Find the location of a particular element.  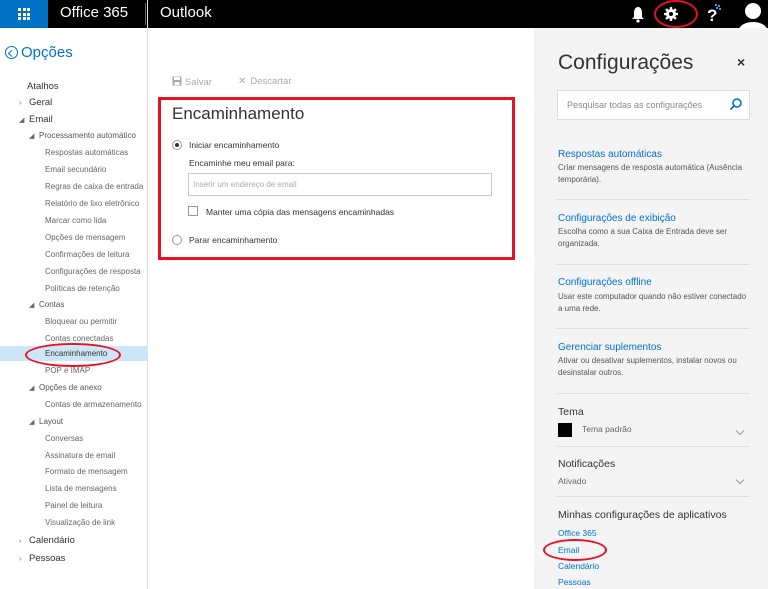

app-settings-heading: Minhas configurações de aplicativos is located at coordinates (642, 515).